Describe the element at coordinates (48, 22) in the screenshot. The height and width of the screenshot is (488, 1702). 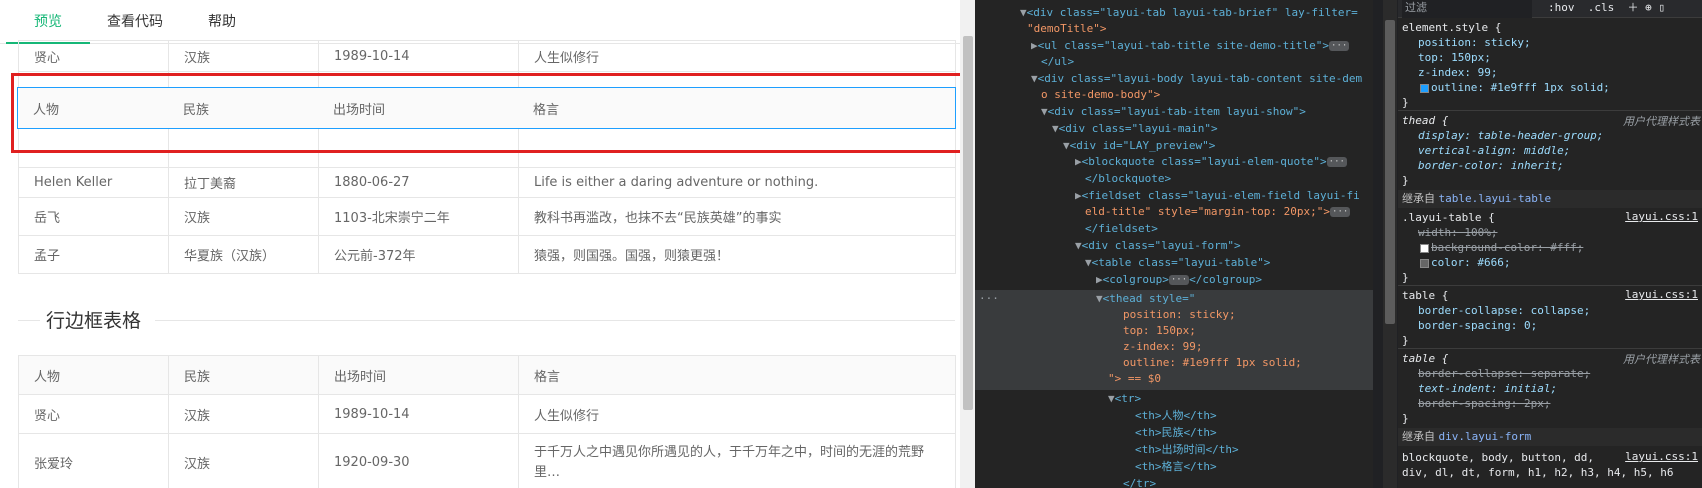
I see `tab-preview: 预览` at that location.